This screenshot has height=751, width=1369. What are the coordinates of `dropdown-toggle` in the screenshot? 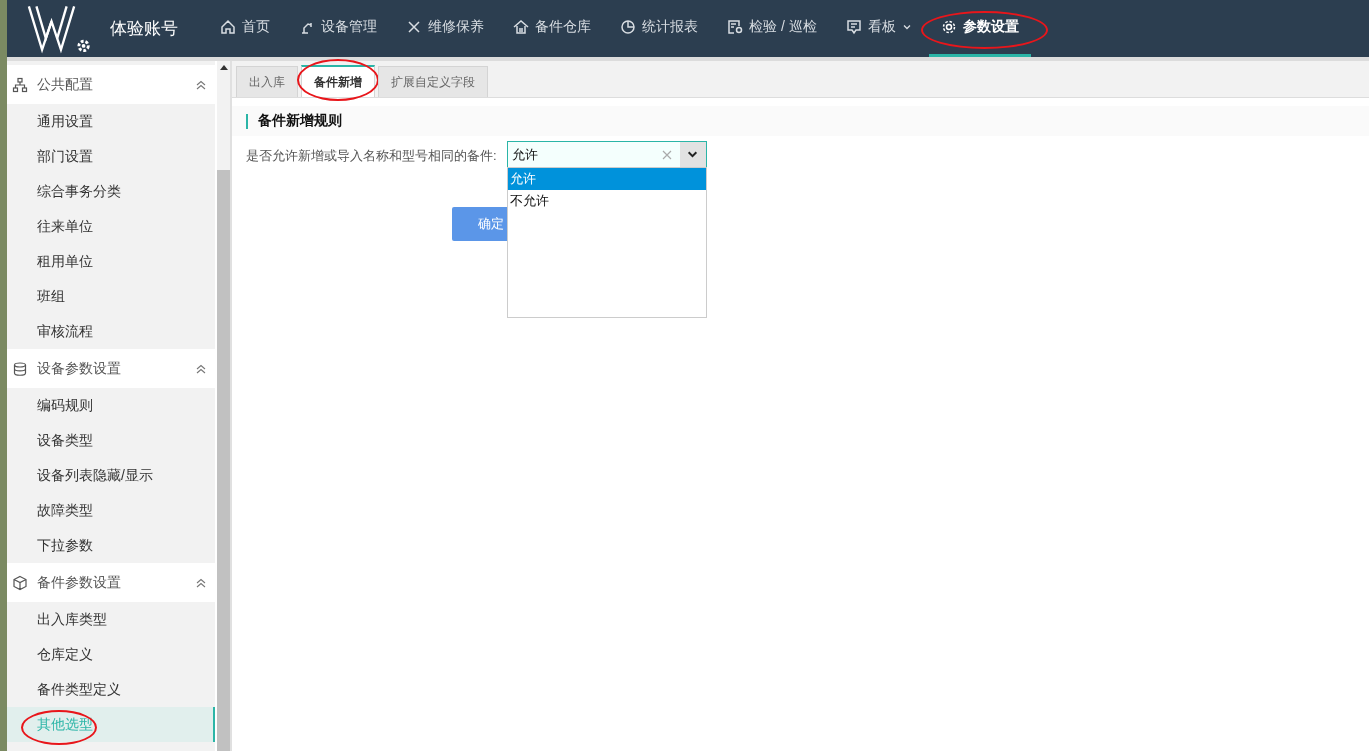 It's located at (692, 154).